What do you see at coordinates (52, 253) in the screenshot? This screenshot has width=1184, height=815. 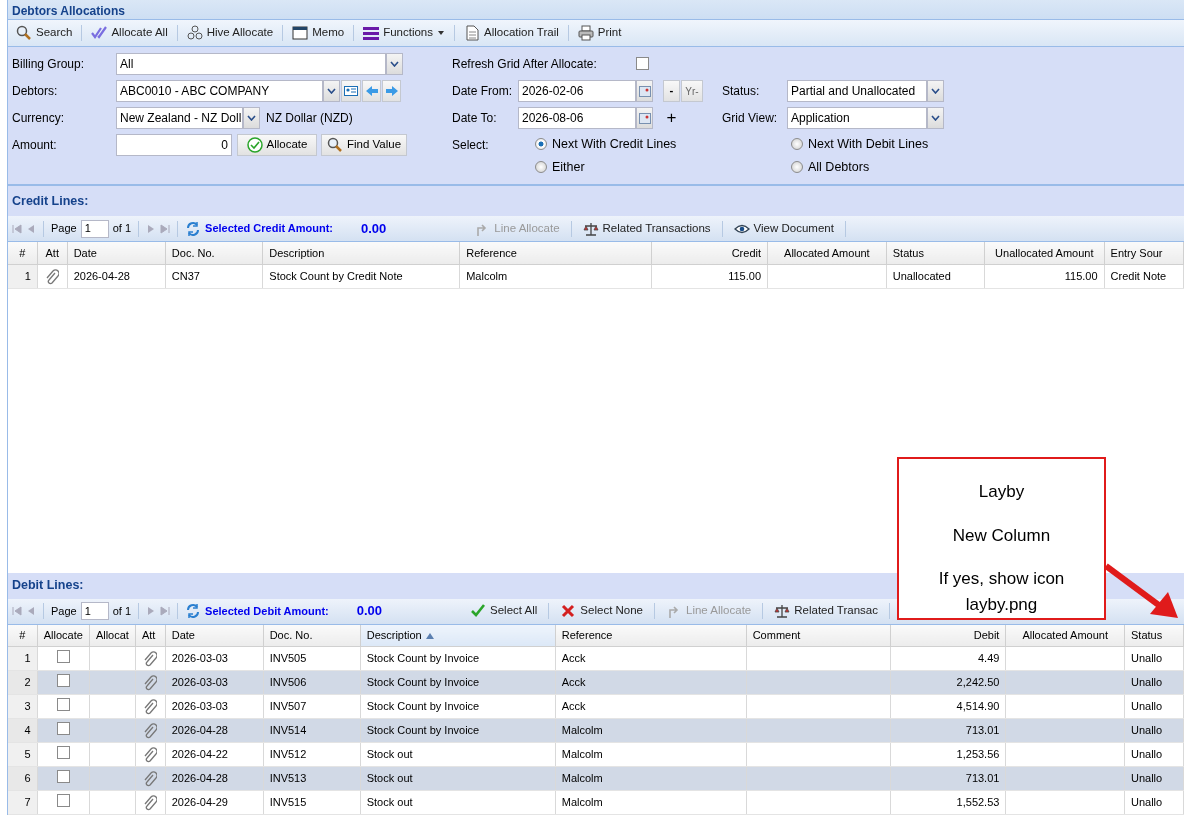 I see `column-header: Att` at bounding box center [52, 253].